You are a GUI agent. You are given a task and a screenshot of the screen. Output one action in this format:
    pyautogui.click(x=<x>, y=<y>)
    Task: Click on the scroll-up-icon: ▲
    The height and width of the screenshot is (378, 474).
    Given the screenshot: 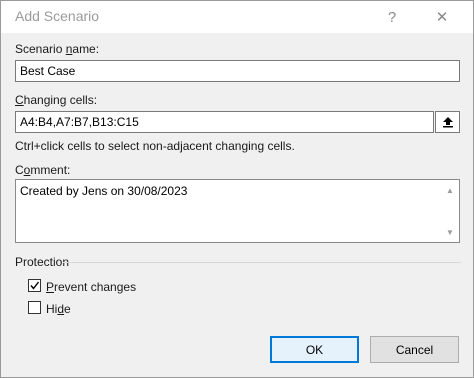 What is the action you would take?
    pyautogui.click(x=450, y=190)
    